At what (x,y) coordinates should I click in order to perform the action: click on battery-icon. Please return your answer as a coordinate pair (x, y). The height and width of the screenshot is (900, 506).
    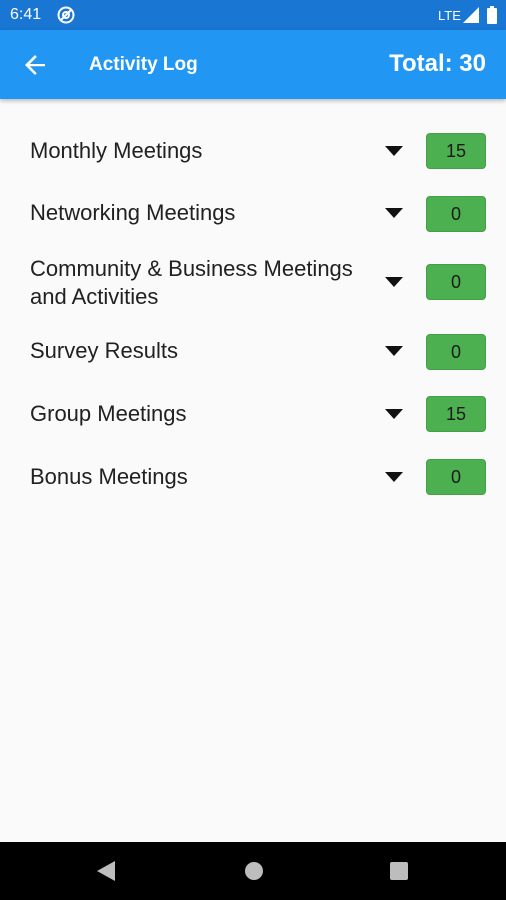
    Looking at the image, I should click on (492, 15).